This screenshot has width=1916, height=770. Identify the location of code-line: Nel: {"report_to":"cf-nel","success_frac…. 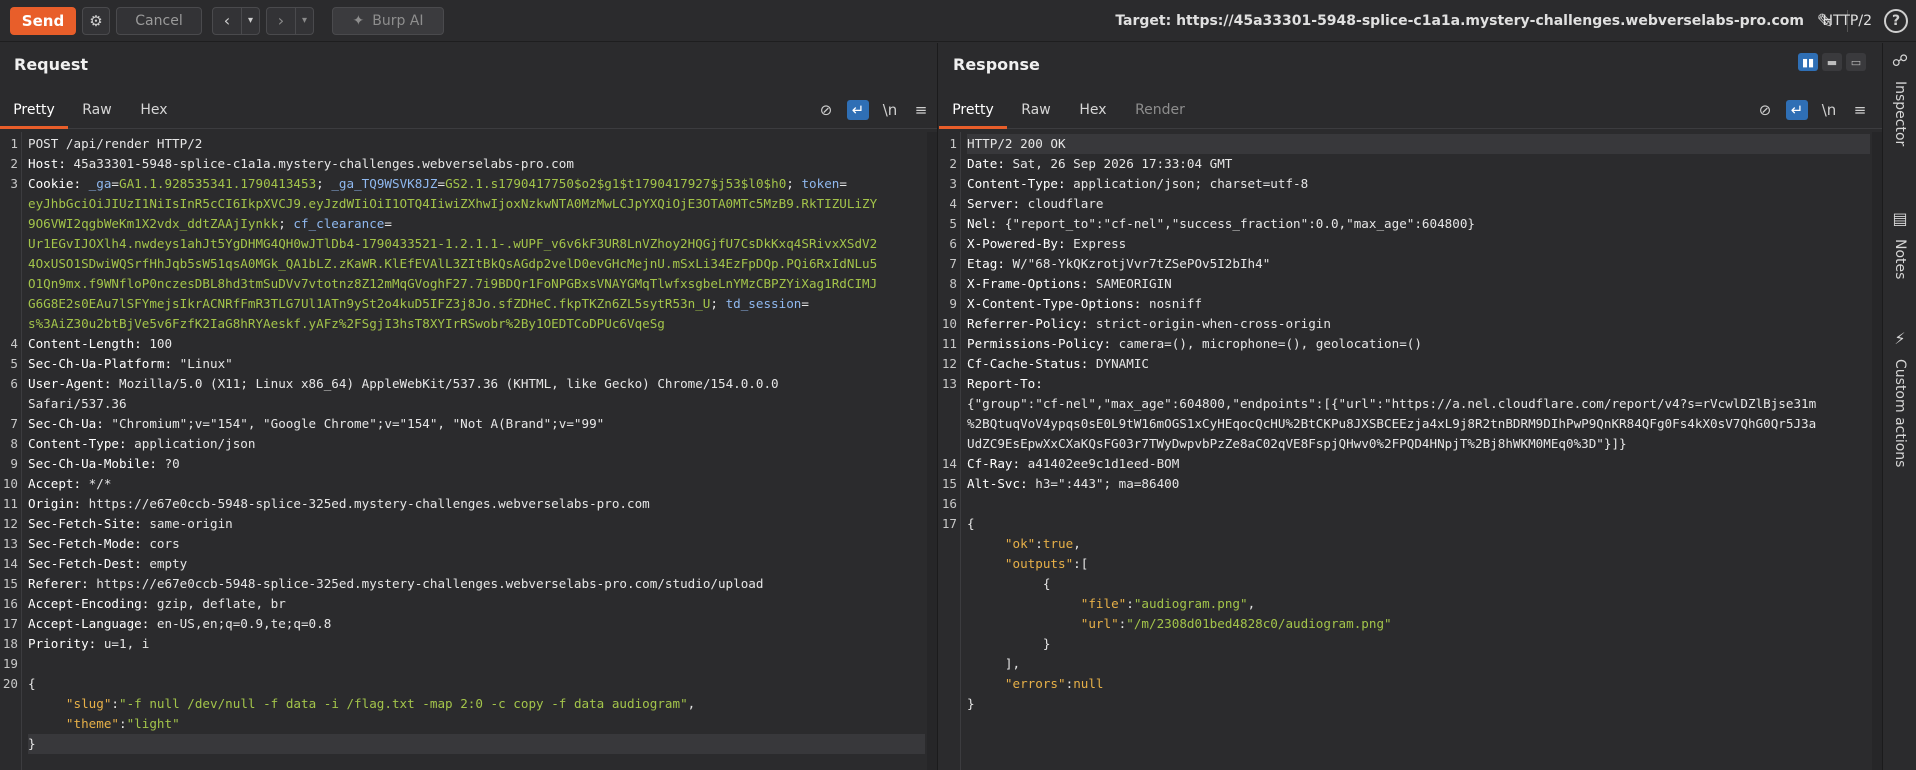
(1418, 224).